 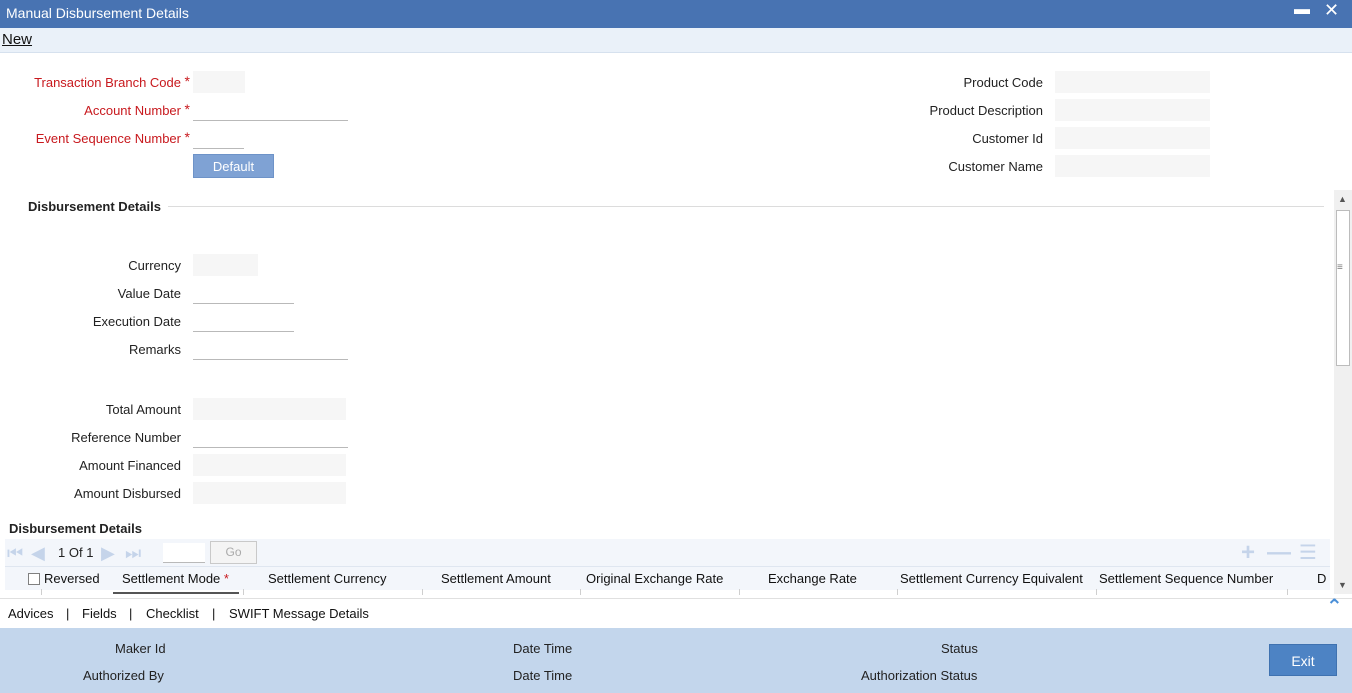 I want to click on event-sequence-label: Event Sequence Number *, so click(x=112, y=137).